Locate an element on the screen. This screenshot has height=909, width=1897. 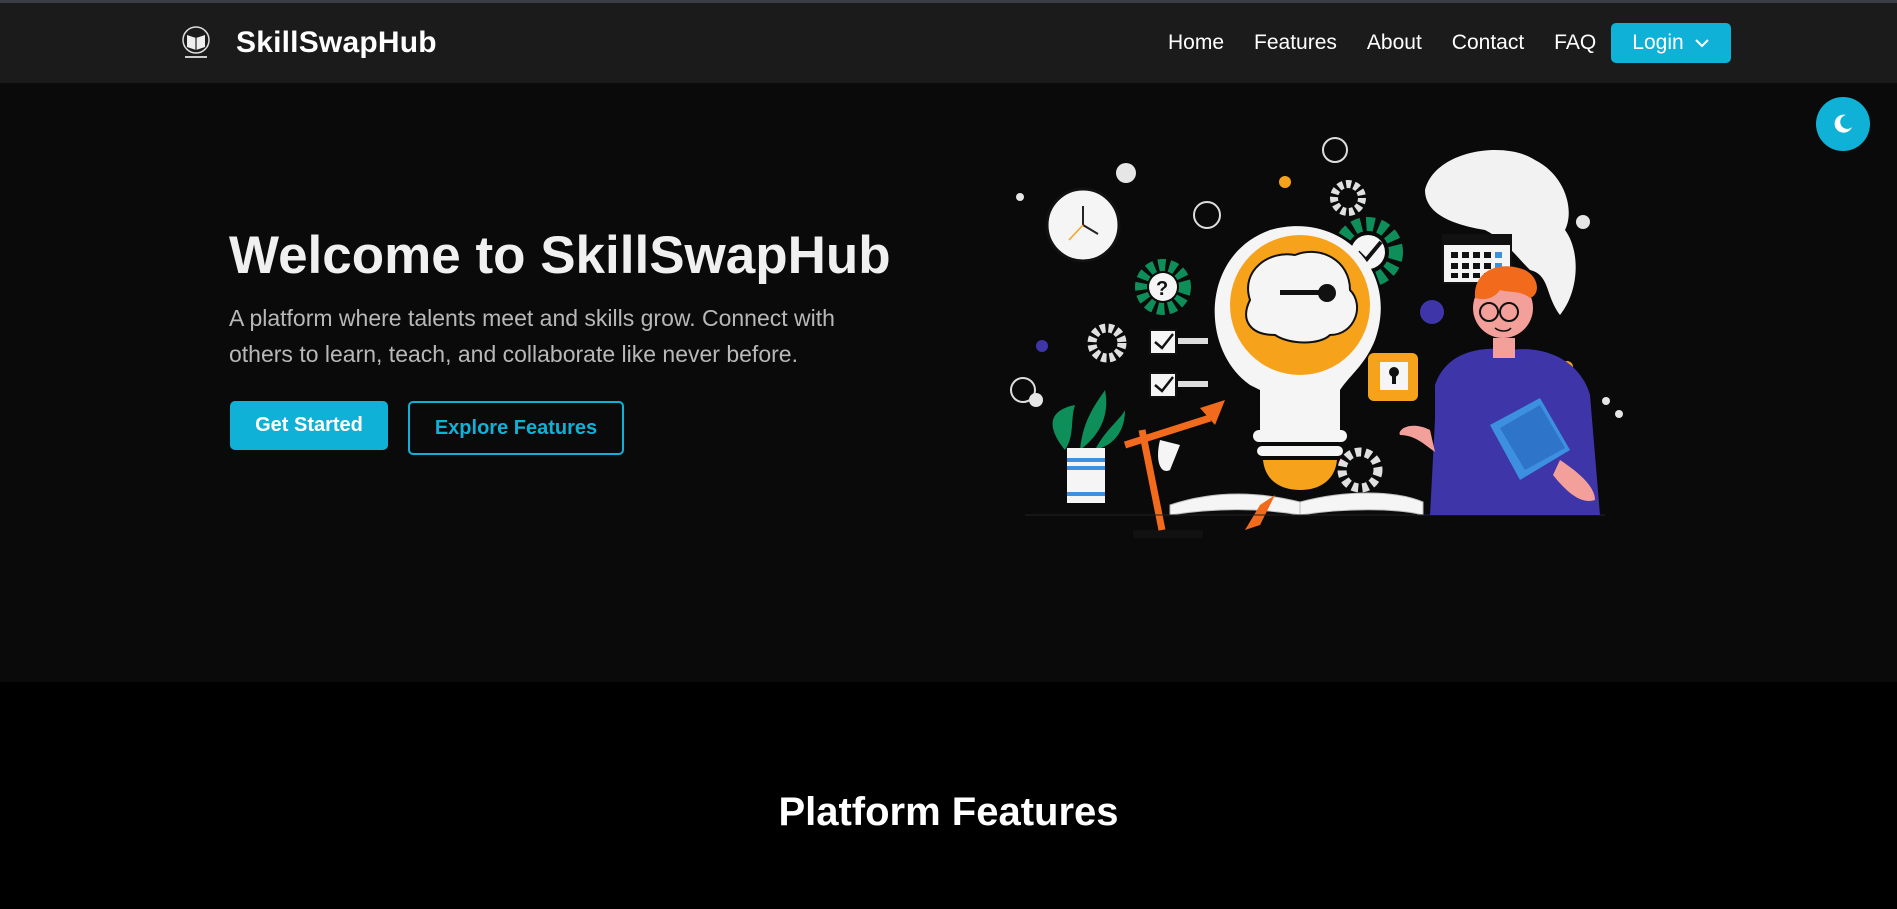
desk-lamp-icon is located at coordinates (1174, 469).